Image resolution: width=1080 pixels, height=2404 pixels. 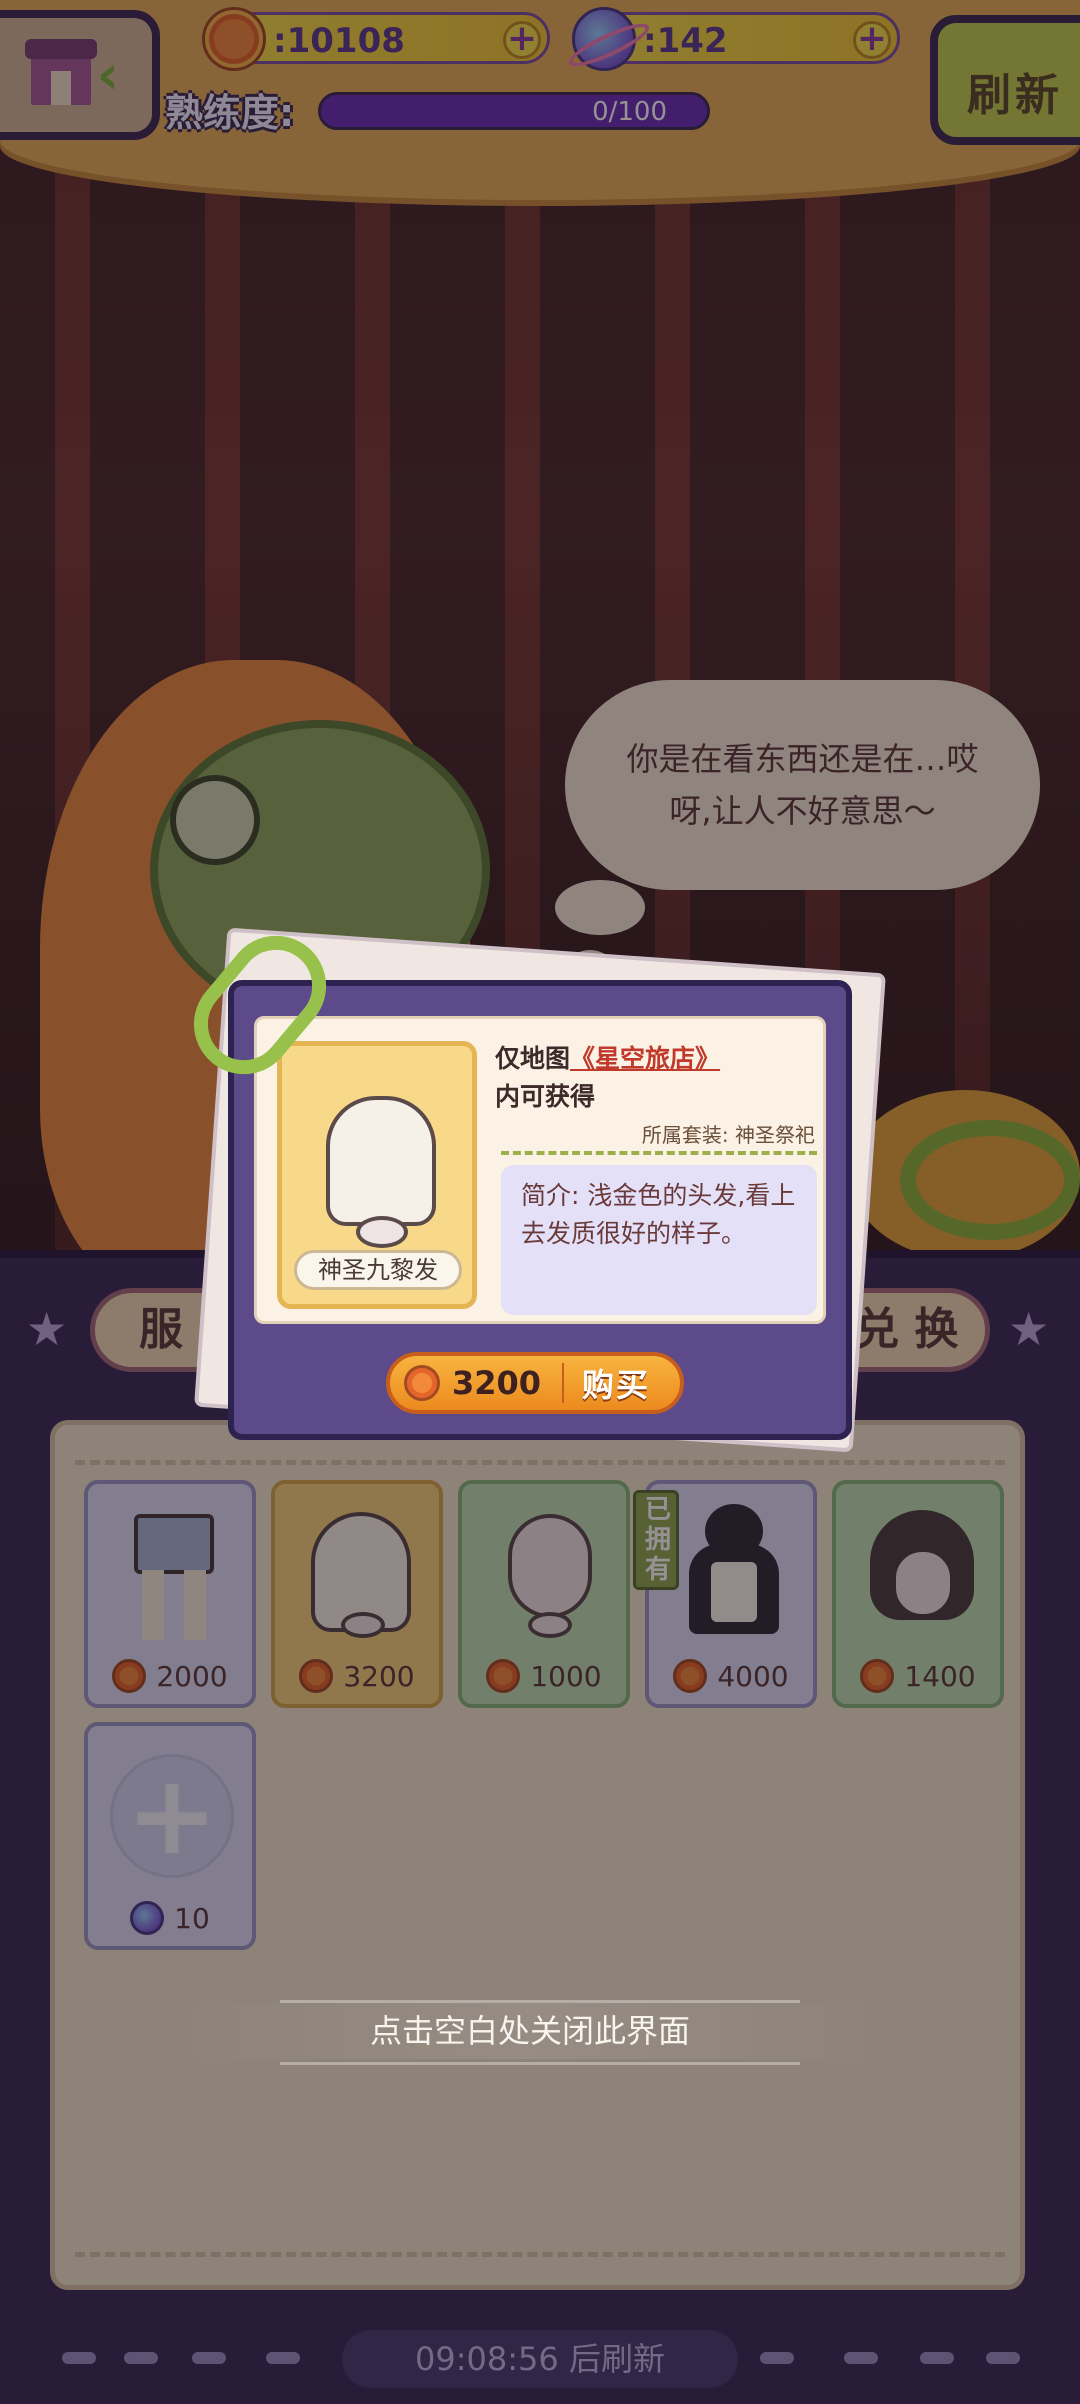 I want to click on source-suffix: 内可获得, so click(x=545, y=1096).